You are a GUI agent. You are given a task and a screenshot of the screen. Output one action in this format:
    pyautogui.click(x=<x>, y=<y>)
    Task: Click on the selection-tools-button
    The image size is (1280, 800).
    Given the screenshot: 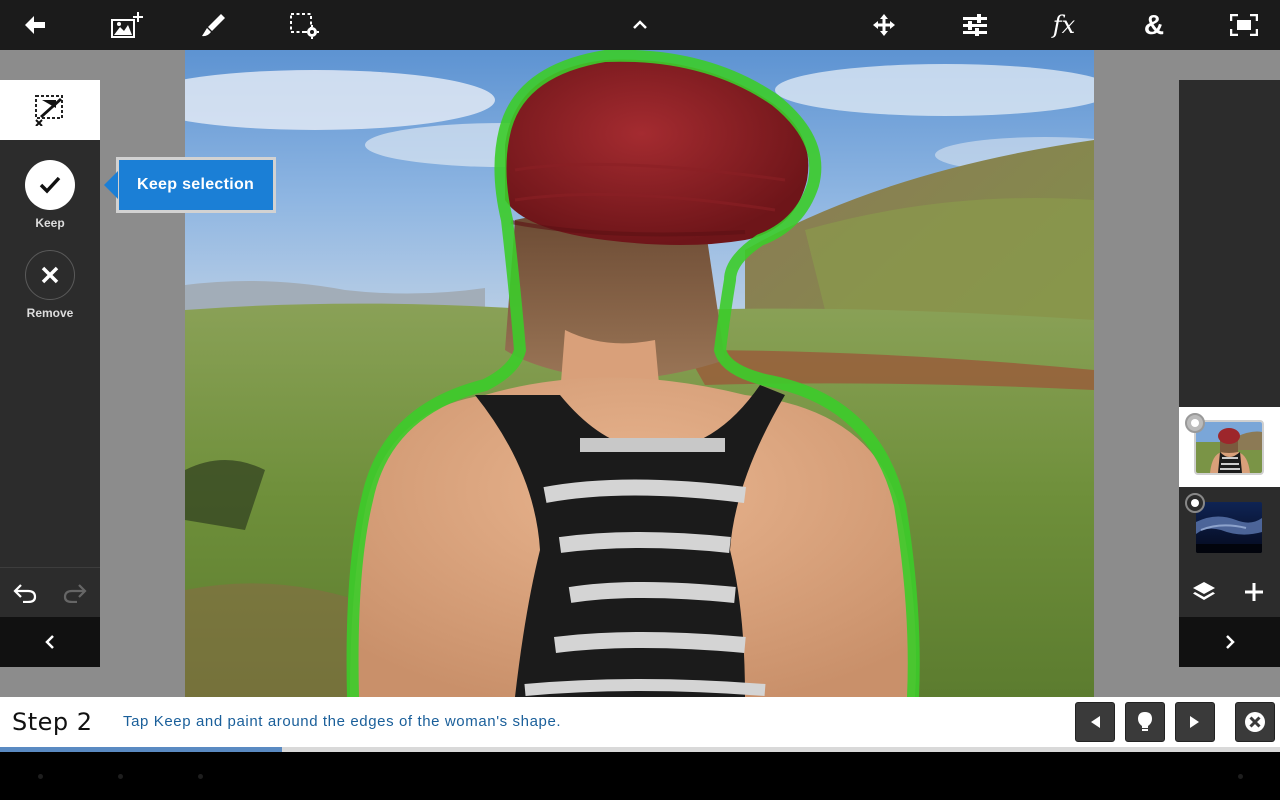 What is the action you would take?
    pyautogui.click(x=304, y=25)
    